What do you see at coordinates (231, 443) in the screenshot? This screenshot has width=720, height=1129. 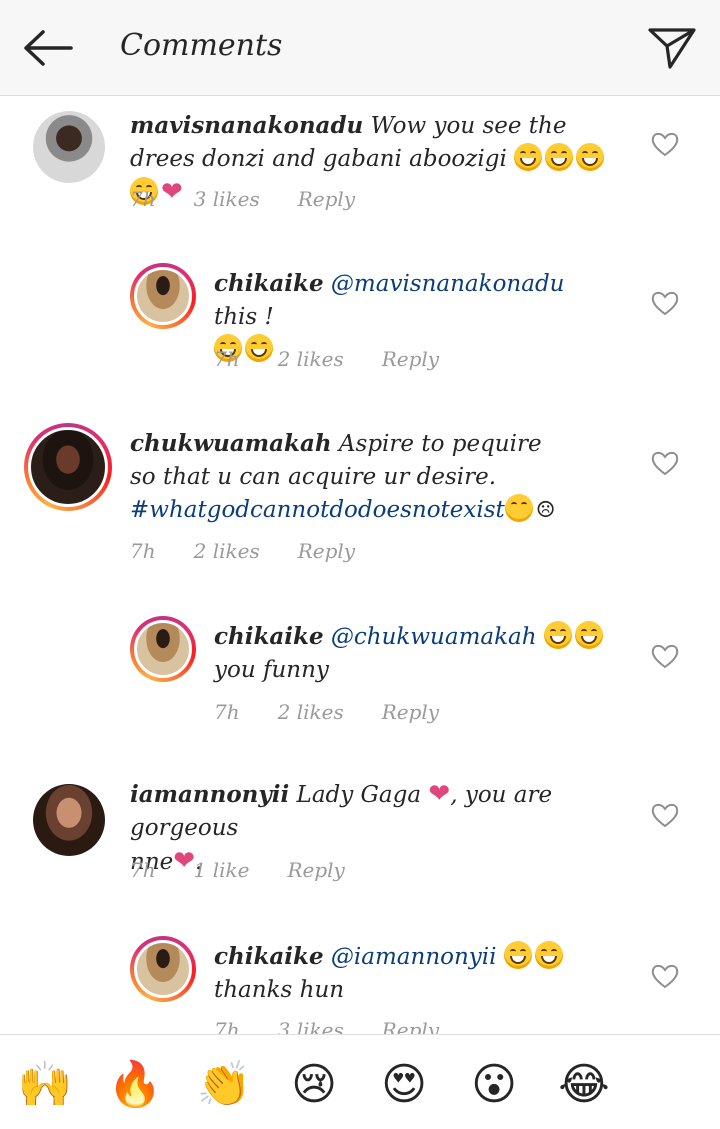 I see `comment-username: chukwuamakah` at bounding box center [231, 443].